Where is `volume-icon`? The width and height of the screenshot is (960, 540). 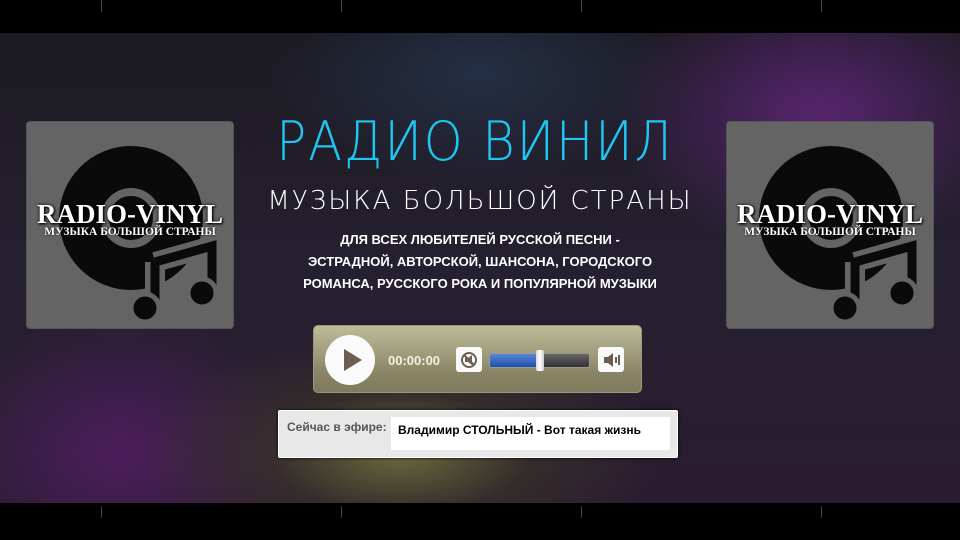 volume-icon is located at coordinates (612, 359).